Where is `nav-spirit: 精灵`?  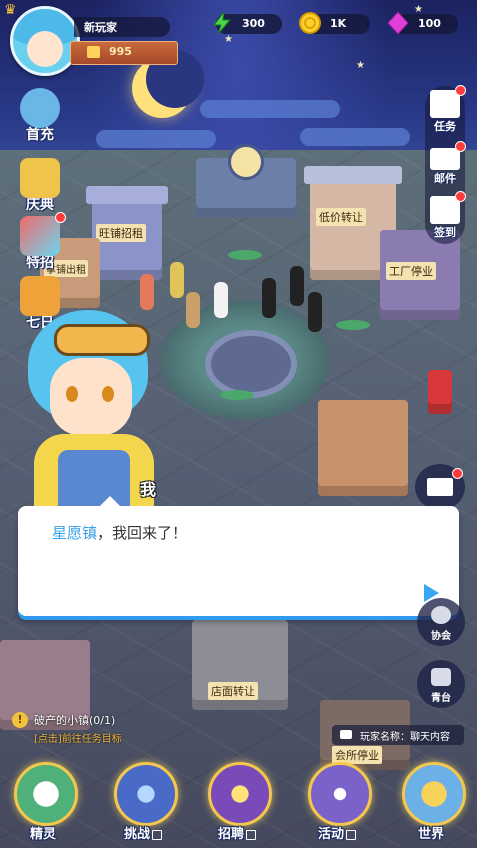
nav-spirit: 精灵 is located at coordinates (45, 805).